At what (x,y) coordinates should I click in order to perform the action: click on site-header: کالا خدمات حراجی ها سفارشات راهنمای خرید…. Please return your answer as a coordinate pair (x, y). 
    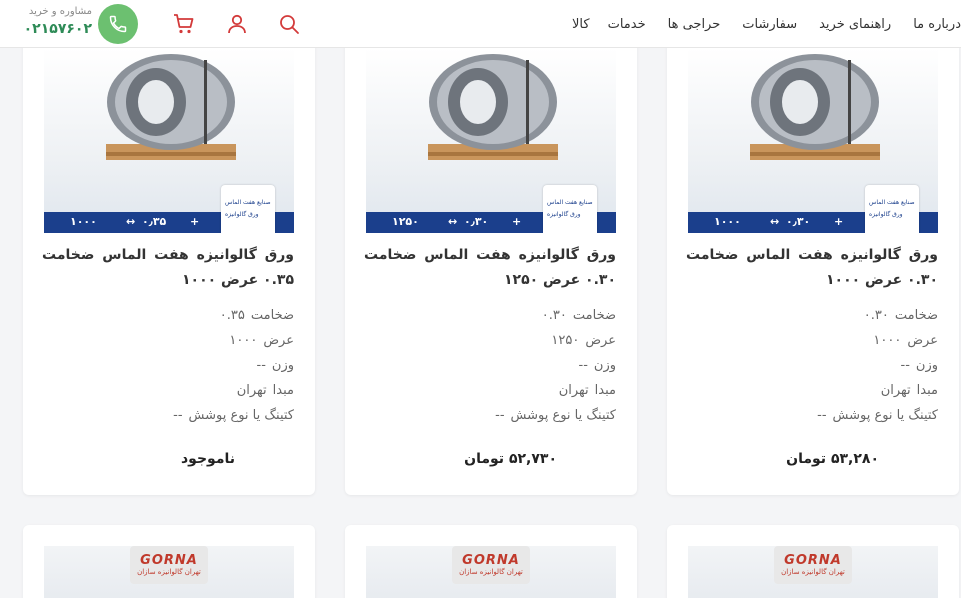
    Looking at the image, I should click on (480, 24).